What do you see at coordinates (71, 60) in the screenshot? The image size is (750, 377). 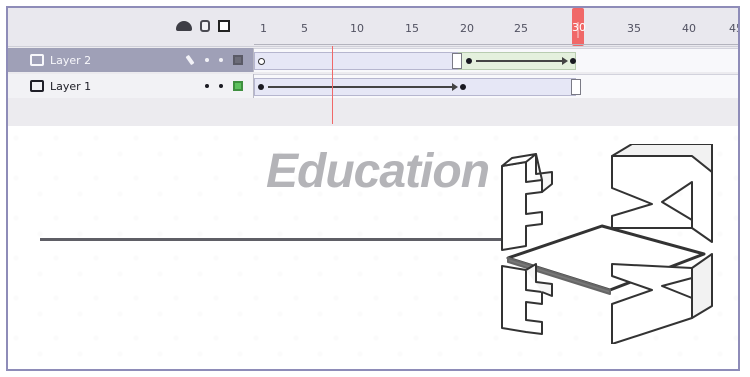 I see `layer-name: Layer 2` at bounding box center [71, 60].